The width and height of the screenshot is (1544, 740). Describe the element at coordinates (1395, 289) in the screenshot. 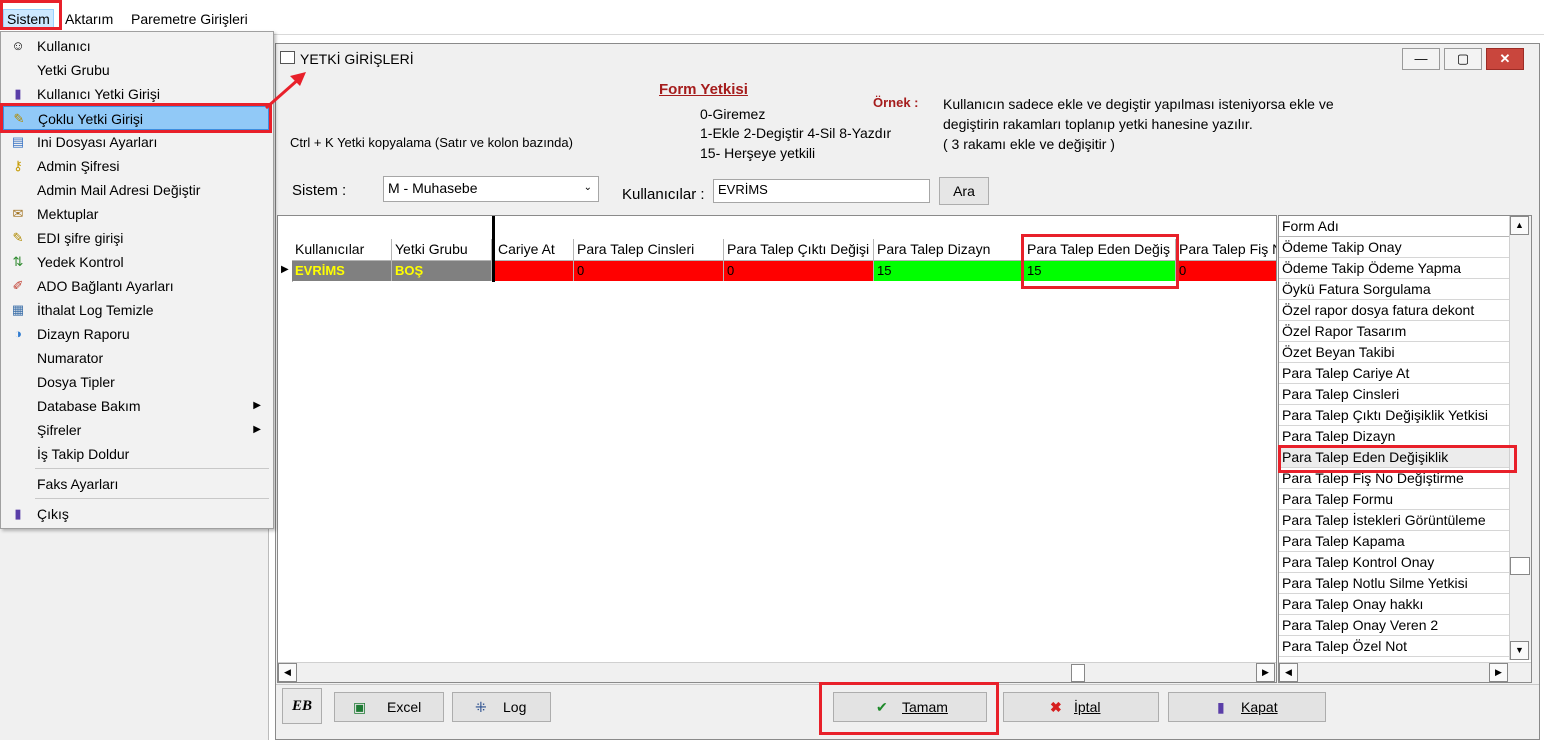

I see `form-list-item: Öykü Fatura Sorgulama` at that location.